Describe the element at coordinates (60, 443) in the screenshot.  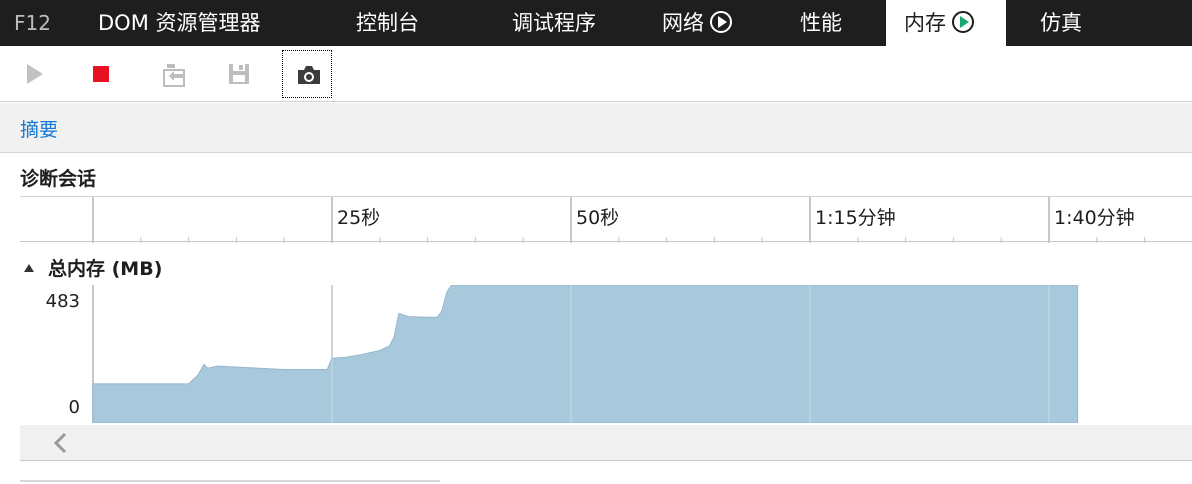
I see `chevron-left-icon` at that location.